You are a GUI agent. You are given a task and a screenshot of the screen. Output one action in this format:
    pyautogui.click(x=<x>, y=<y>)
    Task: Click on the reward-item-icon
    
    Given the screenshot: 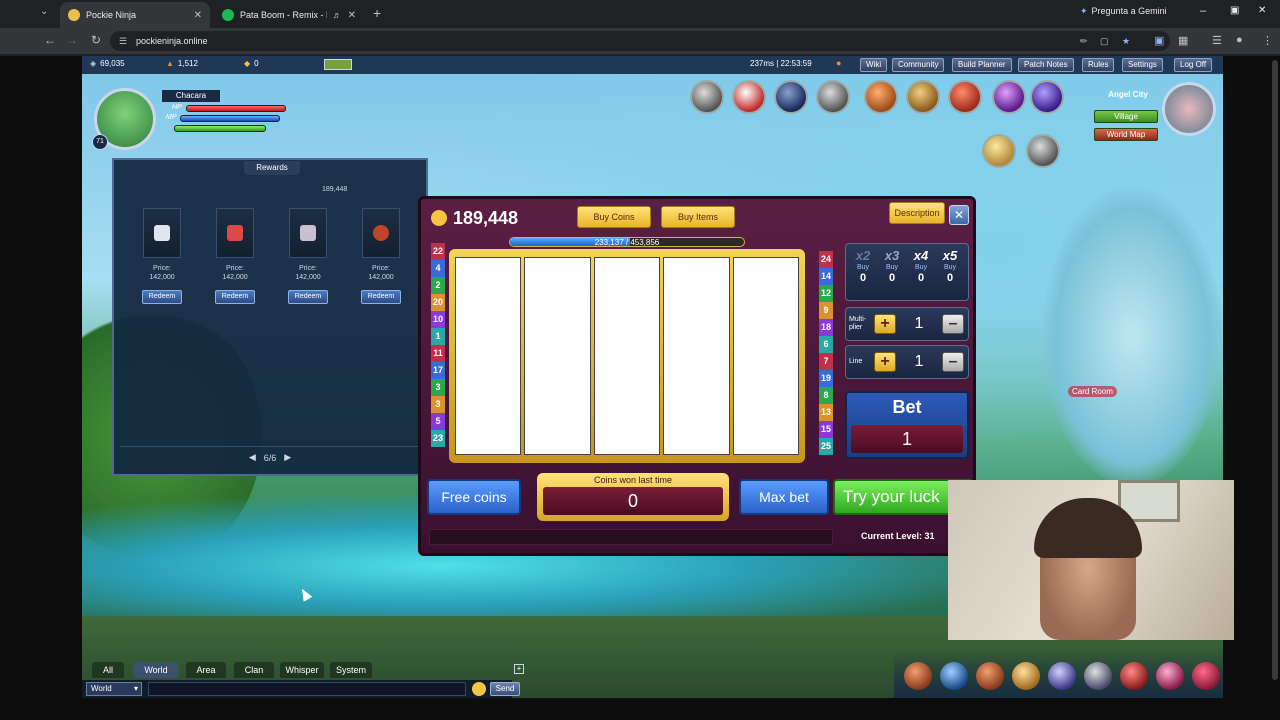 What is the action you would take?
    pyautogui.click(x=381, y=233)
    